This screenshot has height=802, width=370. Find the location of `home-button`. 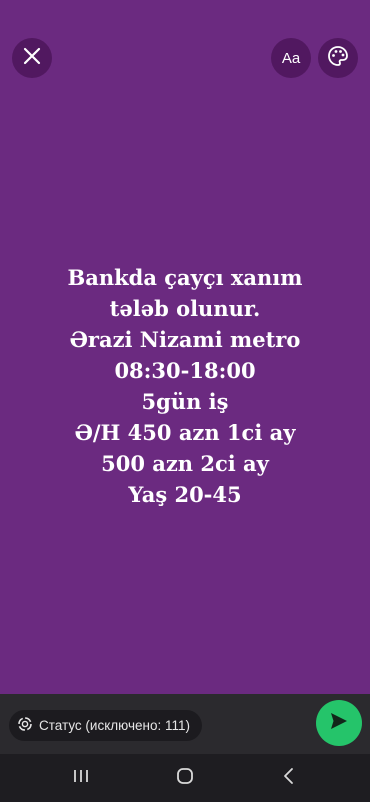

home-button is located at coordinates (185, 778).